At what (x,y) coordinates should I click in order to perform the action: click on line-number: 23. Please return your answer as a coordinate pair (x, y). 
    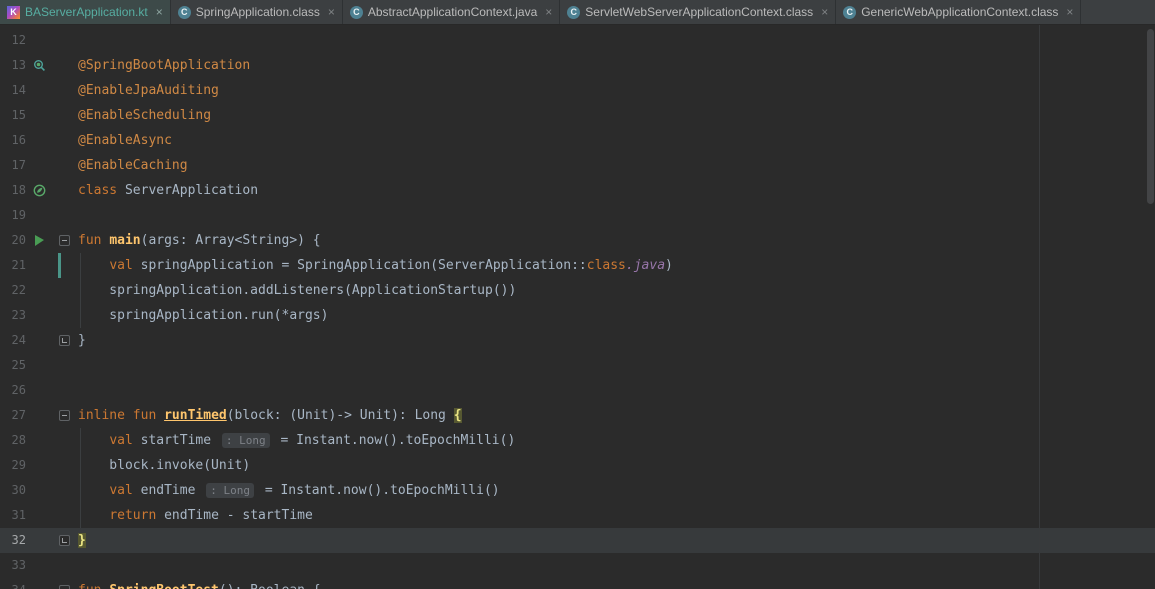
    Looking at the image, I should click on (13, 315).